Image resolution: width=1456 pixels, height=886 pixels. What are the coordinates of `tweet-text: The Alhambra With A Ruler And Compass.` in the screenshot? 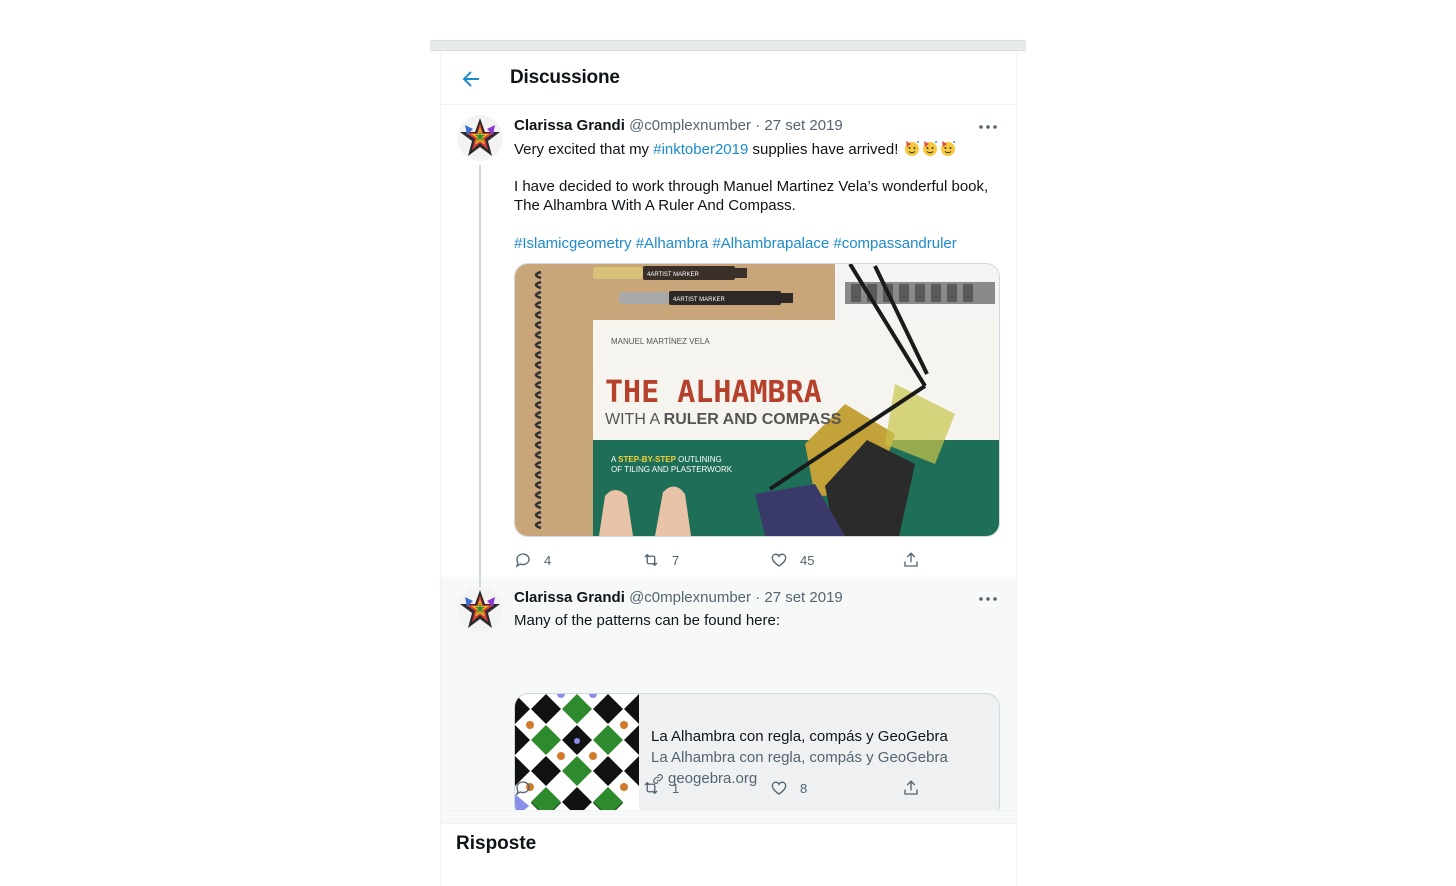 It's located at (655, 205).